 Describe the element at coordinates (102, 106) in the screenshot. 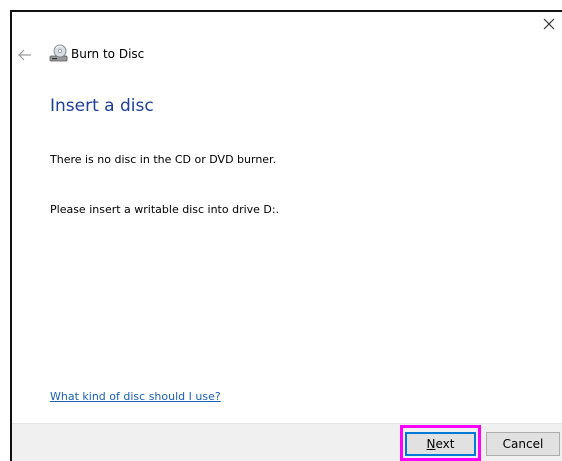

I see `page-heading: Insert a disc` at that location.